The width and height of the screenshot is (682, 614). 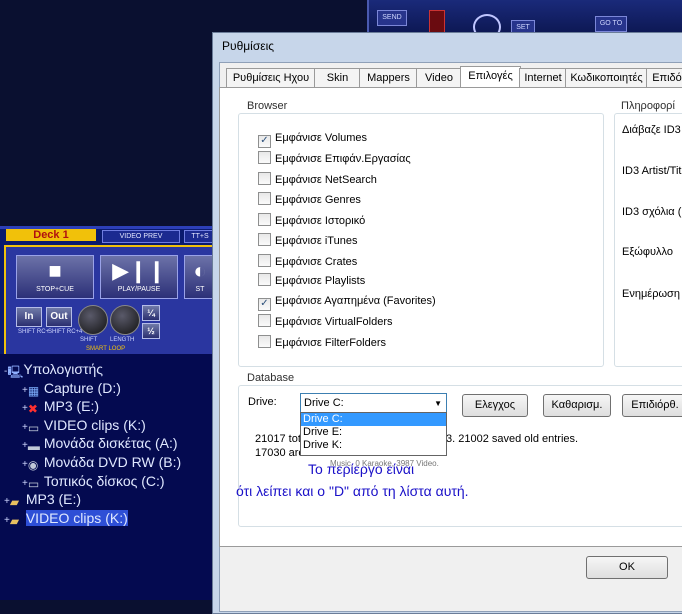 What do you see at coordinates (151, 313) in the screenshot?
I see `loop-quarter-button: ¼` at bounding box center [151, 313].